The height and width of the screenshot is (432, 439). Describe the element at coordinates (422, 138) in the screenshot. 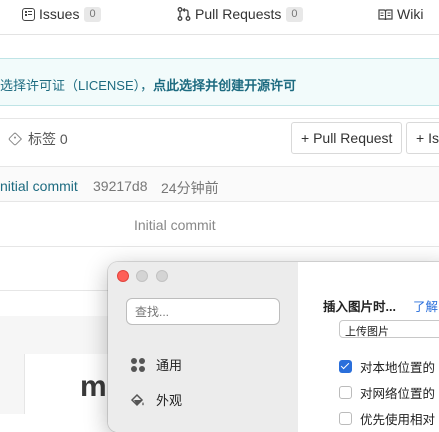

I see `new-issue-button: + Is` at that location.